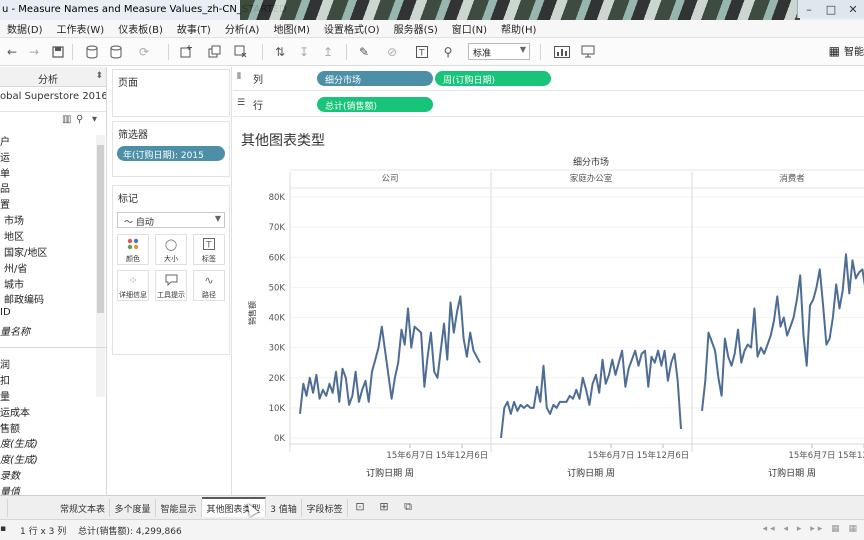  I want to click on menu-format: 设置格式(O), so click(352, 28).